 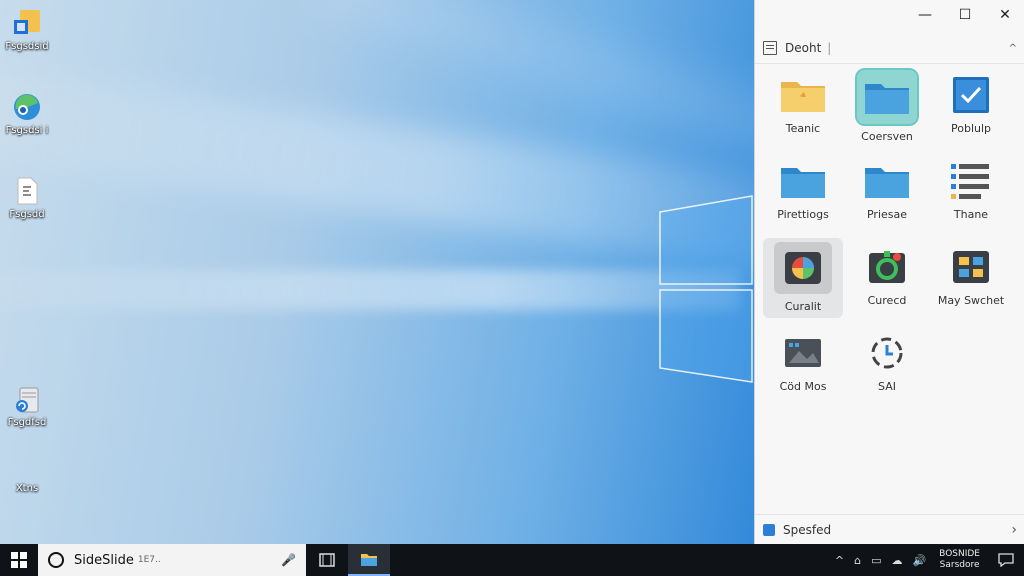 What do you see at coordinates (149, 560) in the screenshot?
I see `search-subtext: 1E7..` at bounding box center [149, 560].